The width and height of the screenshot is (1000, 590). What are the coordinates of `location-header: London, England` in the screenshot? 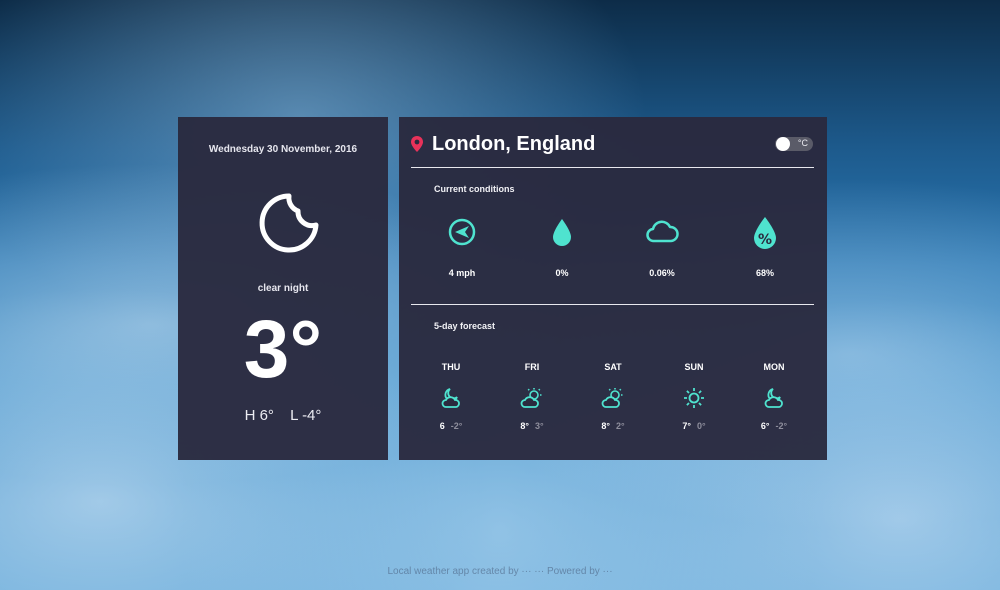 It's located at (502, 144).